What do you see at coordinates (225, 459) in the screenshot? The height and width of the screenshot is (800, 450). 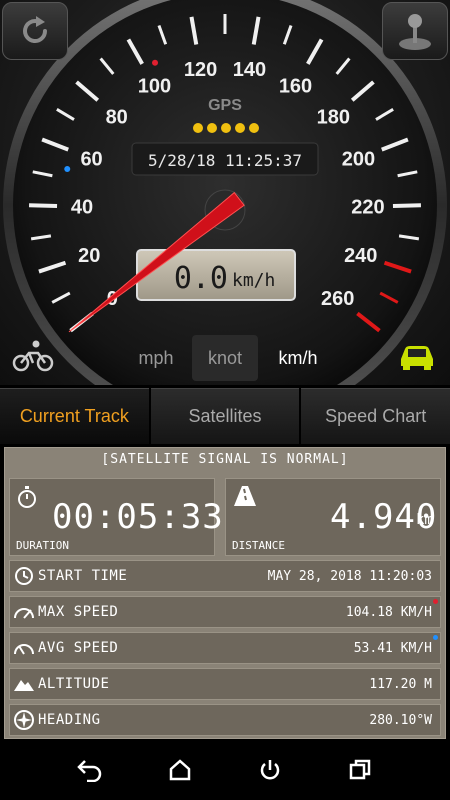 I see `signal-status: [SATELLITE SIGNAL IS NORMAL]` at bounding box center [225, 459].